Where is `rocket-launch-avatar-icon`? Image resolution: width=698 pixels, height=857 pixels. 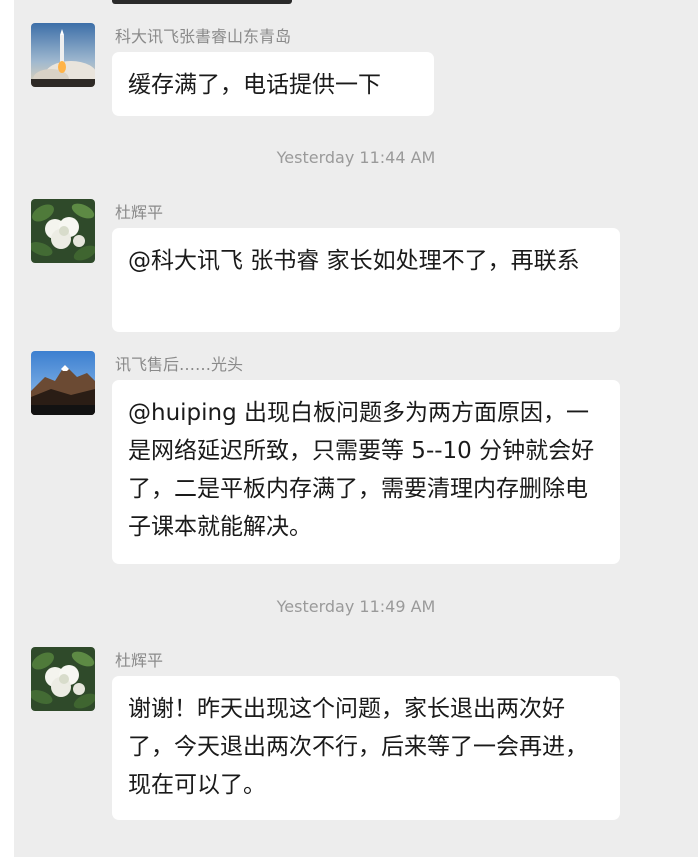 rocket-launch-avatar-icon is located at coordinates (63, 55).